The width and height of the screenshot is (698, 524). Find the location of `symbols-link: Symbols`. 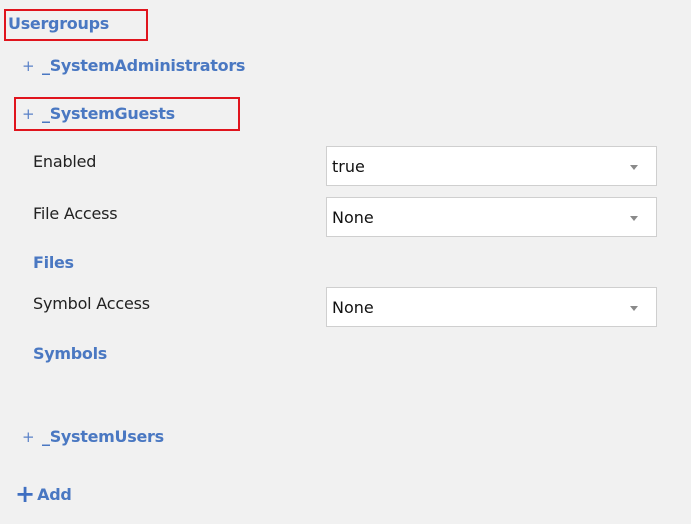

symbols-link: Symbols is located at coordinates (70, 353).